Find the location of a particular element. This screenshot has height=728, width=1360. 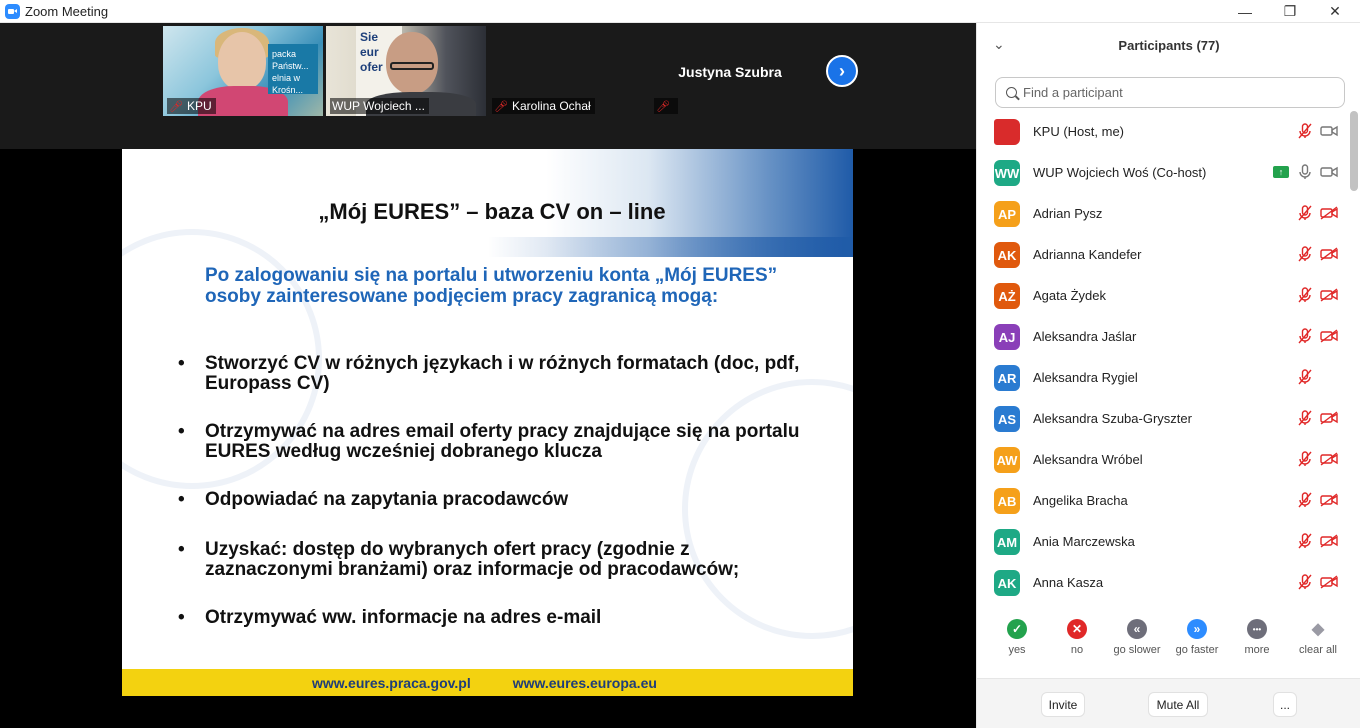

avatar: AK is located at coordinates (1007, 255).